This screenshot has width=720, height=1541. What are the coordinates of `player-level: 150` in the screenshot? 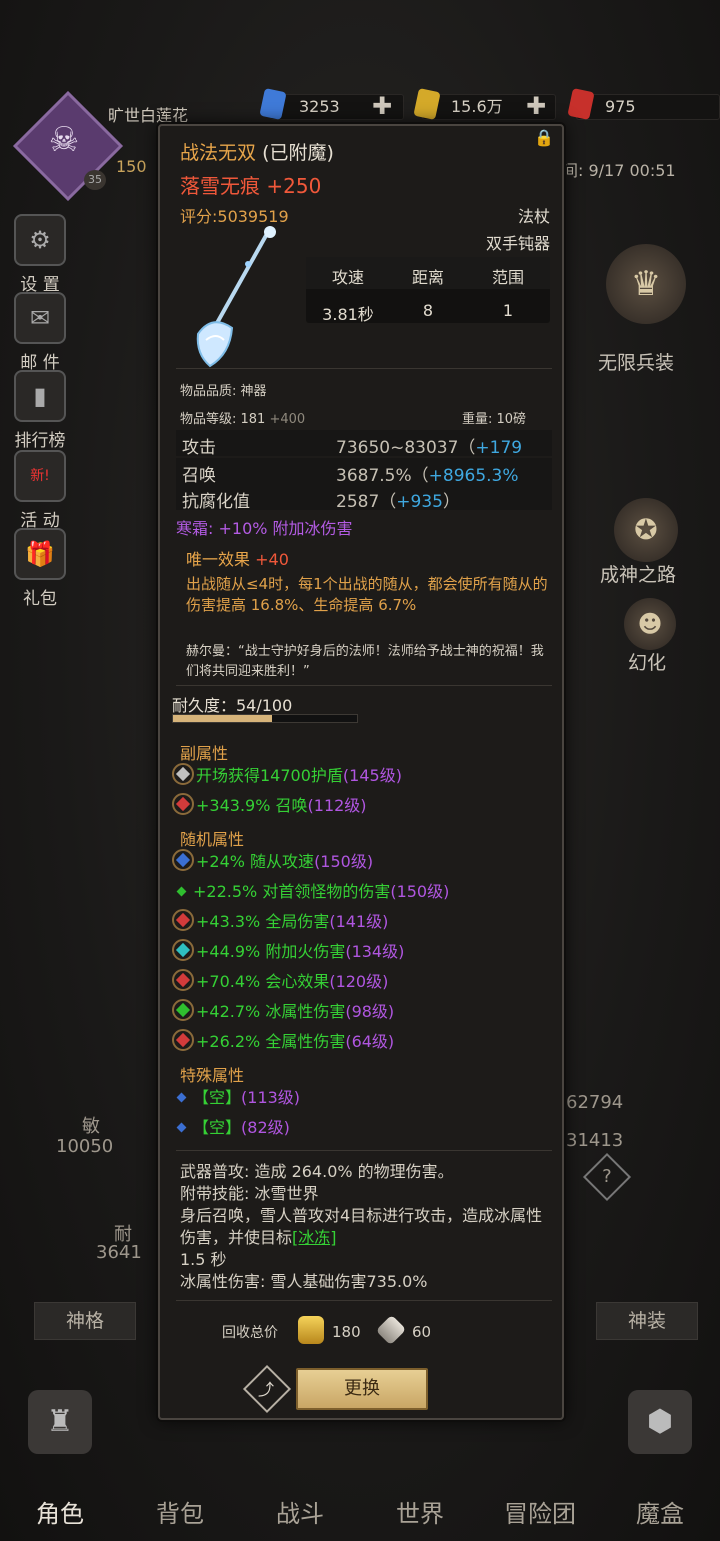 It's located at (131, 166).